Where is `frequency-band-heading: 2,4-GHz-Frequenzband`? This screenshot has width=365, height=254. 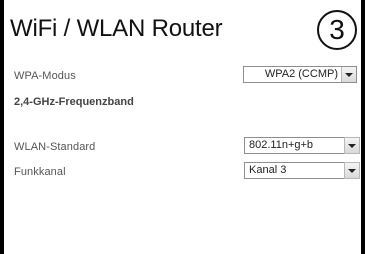
frequency-band-heading: 2,4-GHz-Frequenzband is located at coordinates (74, 102).